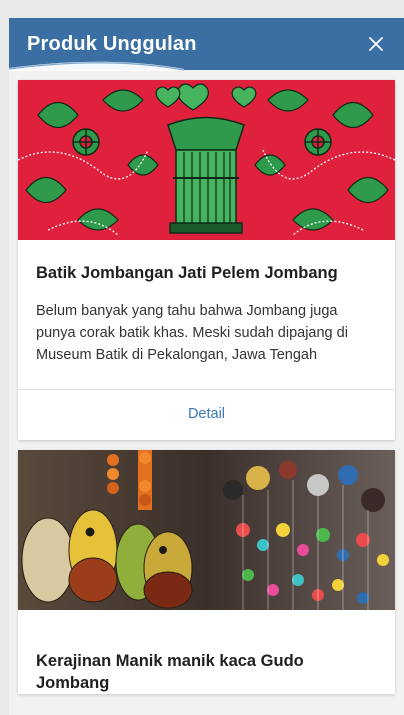 This screenshot has height=715, width=404. Describe the element at coordinates (187, 273) in the screenshot. I see `product-title: Batik Jombangan Jati Pelem Jombang` at that location.